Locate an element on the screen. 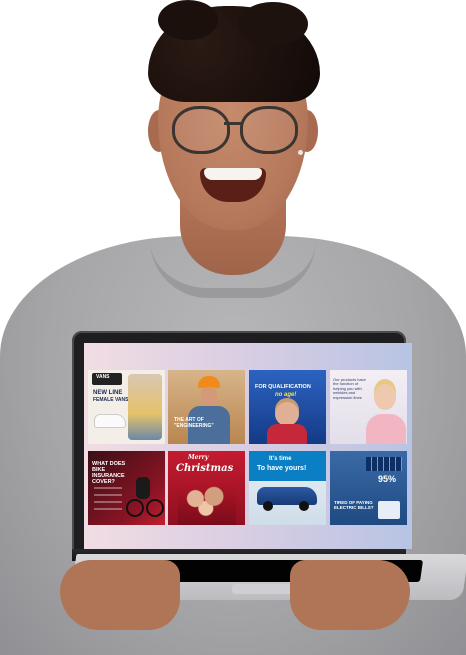  tile-engineering: THE ART OF "ENGINEERING" is located at coordinates (206, 407).